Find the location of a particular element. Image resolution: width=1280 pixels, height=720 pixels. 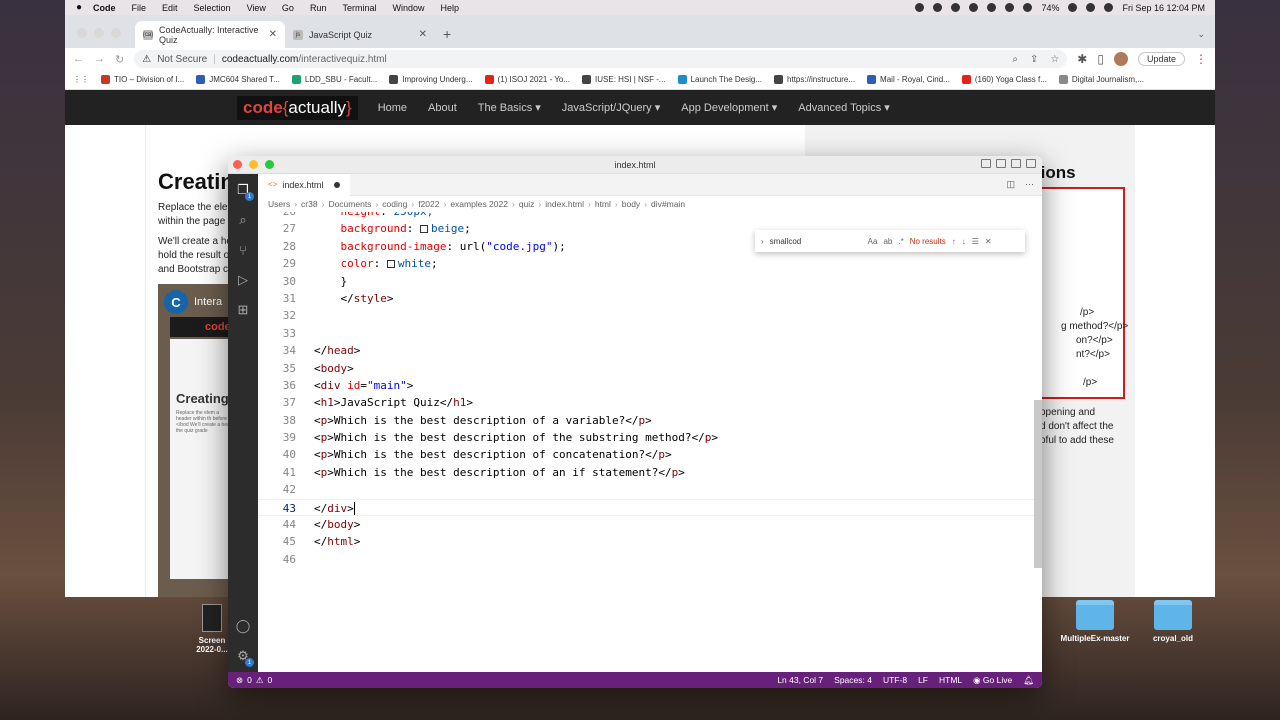

cursor-position: Ln 43, Col 7 is located at coordinates (800, 680).